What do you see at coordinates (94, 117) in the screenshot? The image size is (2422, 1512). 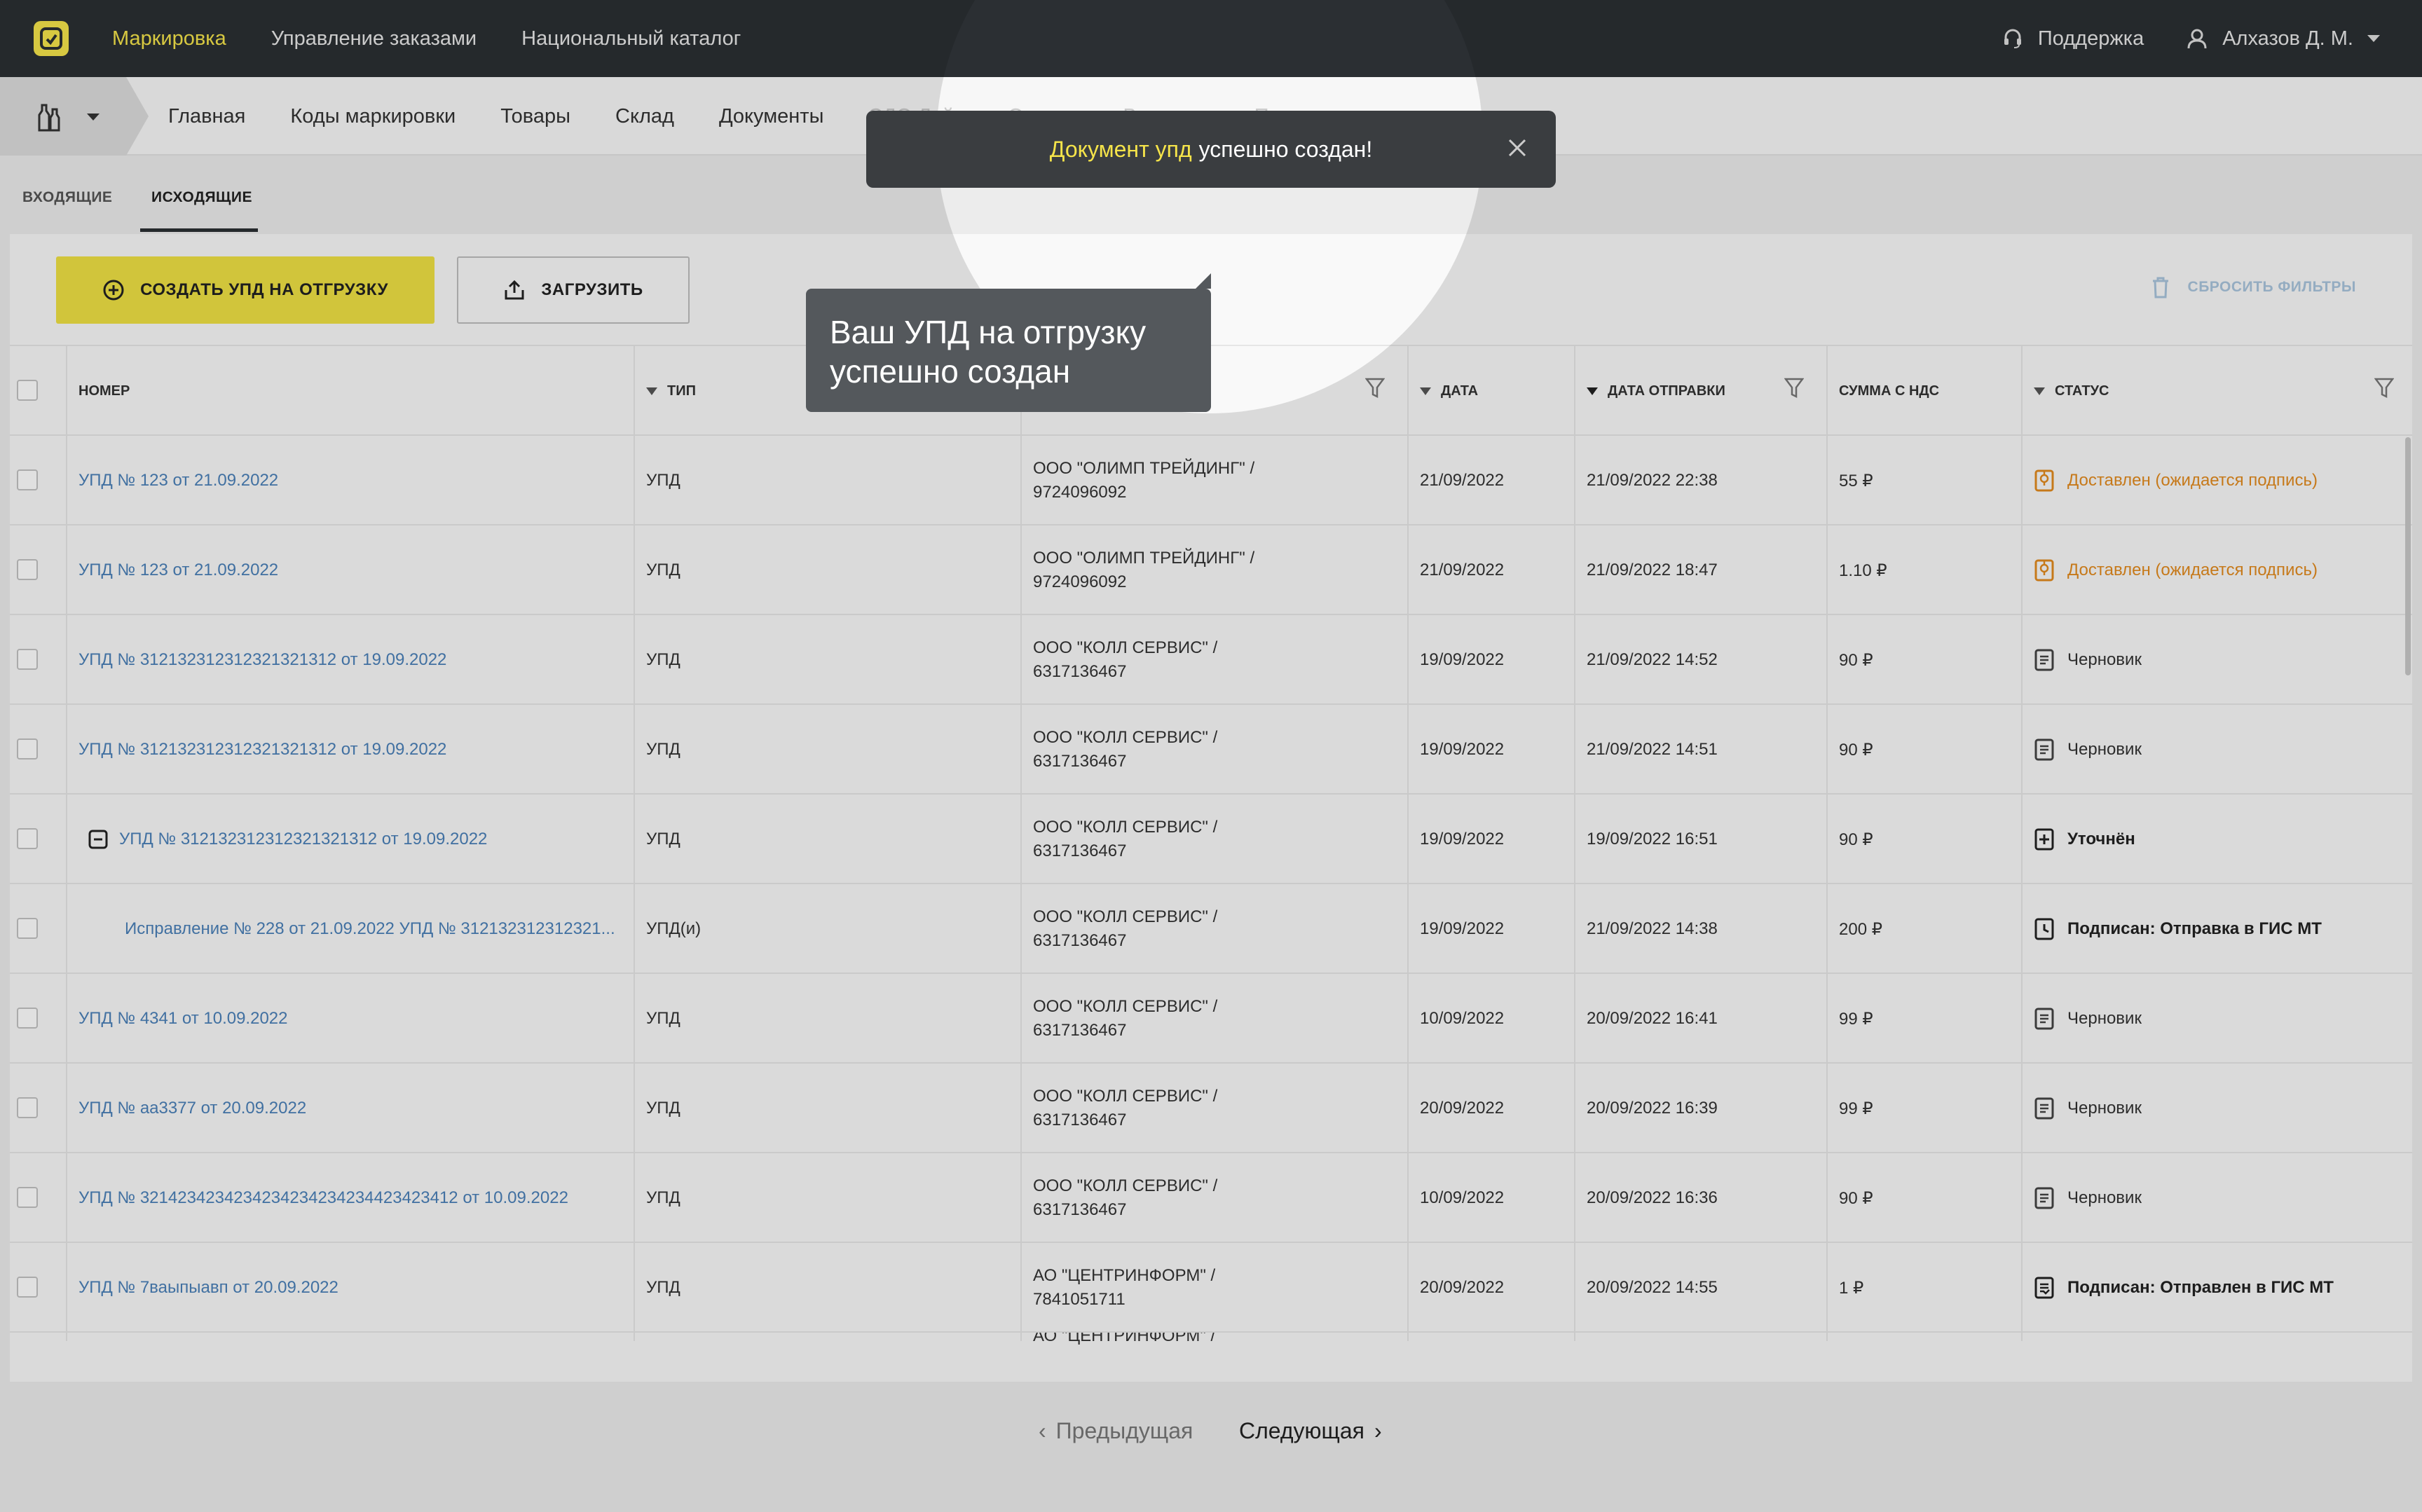 I see `chevron-down-icon` at bounding box center [94, 117].